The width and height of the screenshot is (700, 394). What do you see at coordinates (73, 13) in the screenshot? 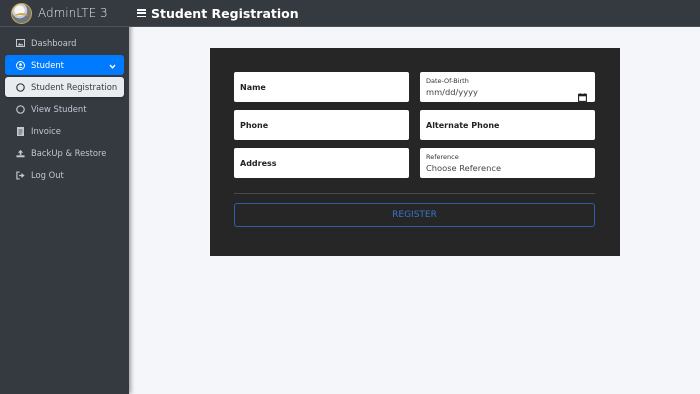
I see `brand-name: AdminLTE 3` at bounding box center [73, 13].